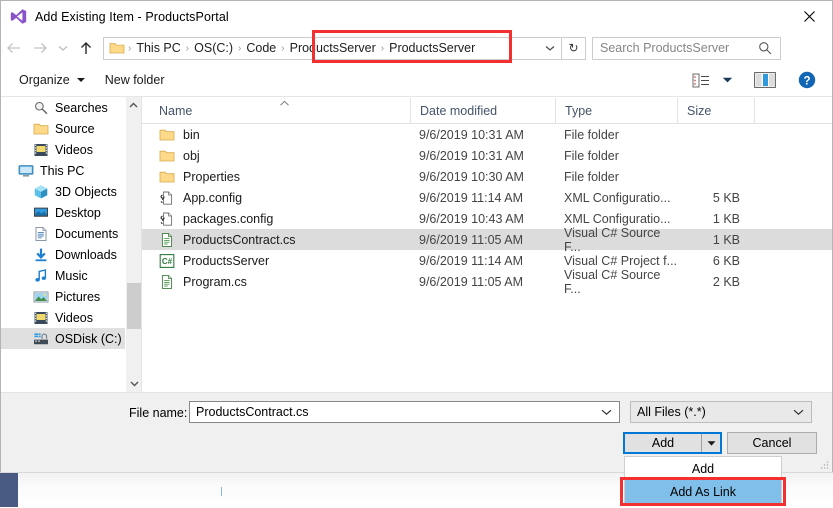 The height and width of the screenshot is (508, 833). I want to click on menu-item-add: Add, so click(703, 468).